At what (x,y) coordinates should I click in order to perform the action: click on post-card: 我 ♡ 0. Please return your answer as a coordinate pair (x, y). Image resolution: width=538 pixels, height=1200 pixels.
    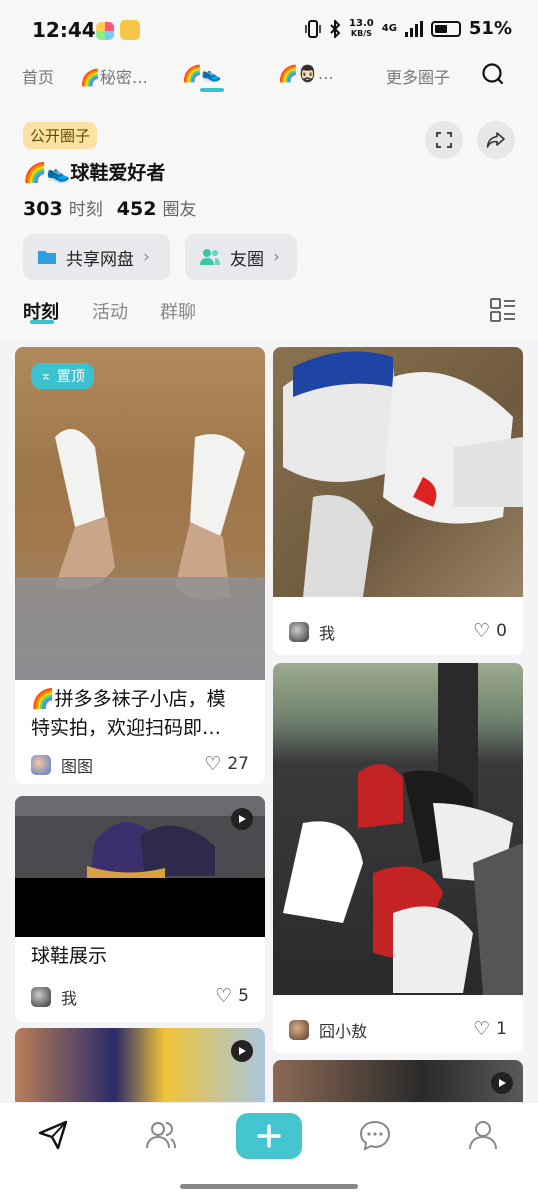
    Looking at the image, I should click on (398, 501).